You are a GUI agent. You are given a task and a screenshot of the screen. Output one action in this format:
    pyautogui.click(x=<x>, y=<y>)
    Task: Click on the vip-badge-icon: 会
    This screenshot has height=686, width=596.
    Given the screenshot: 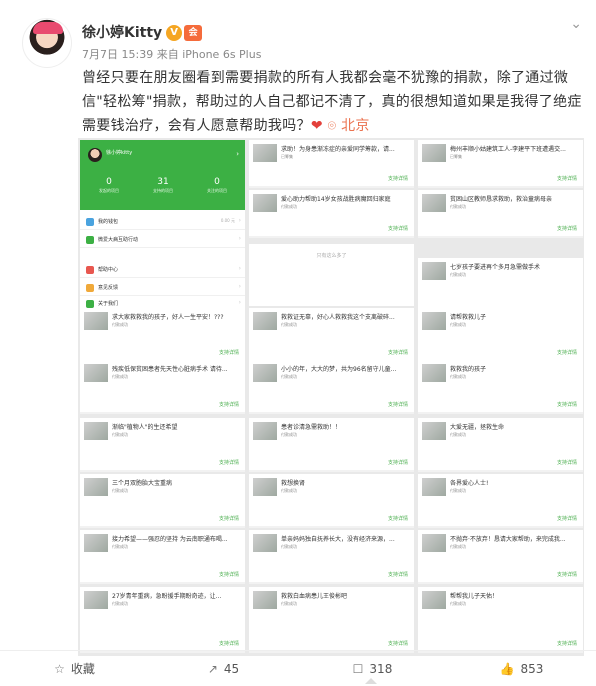 What is the action you would take?
    pyautogui.click(x=193, y=33)
    